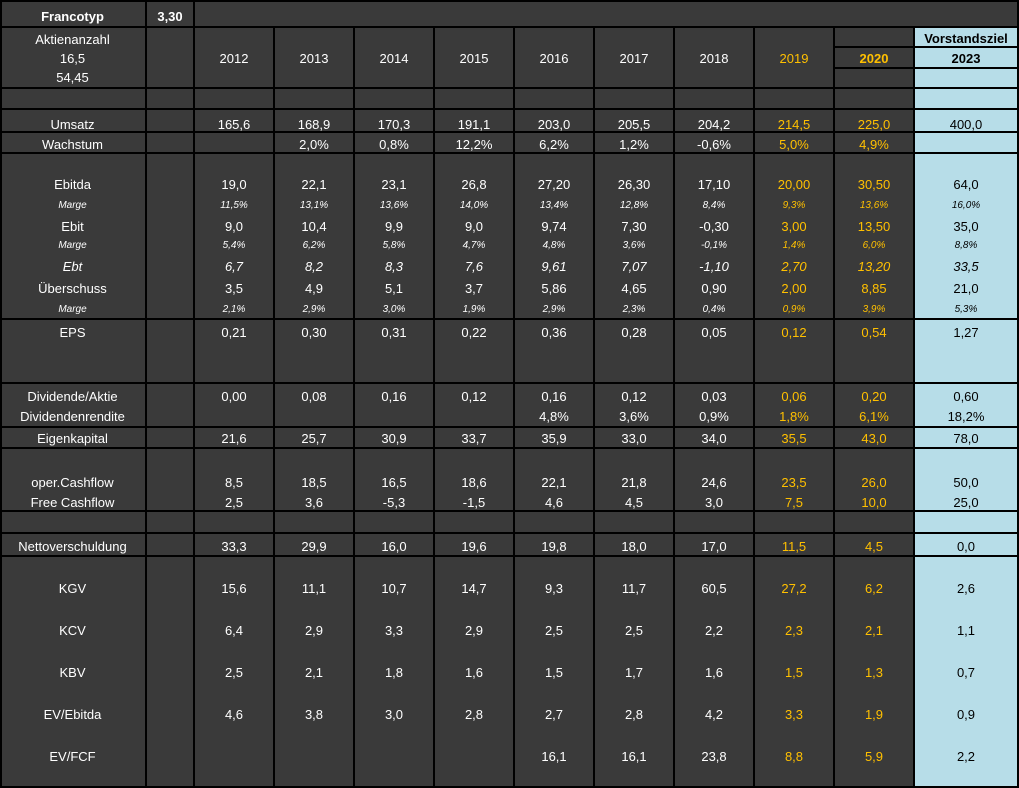 This screenshot has height=788, width=1019. I want to click on row-value: 19,6, so click(474, 546).